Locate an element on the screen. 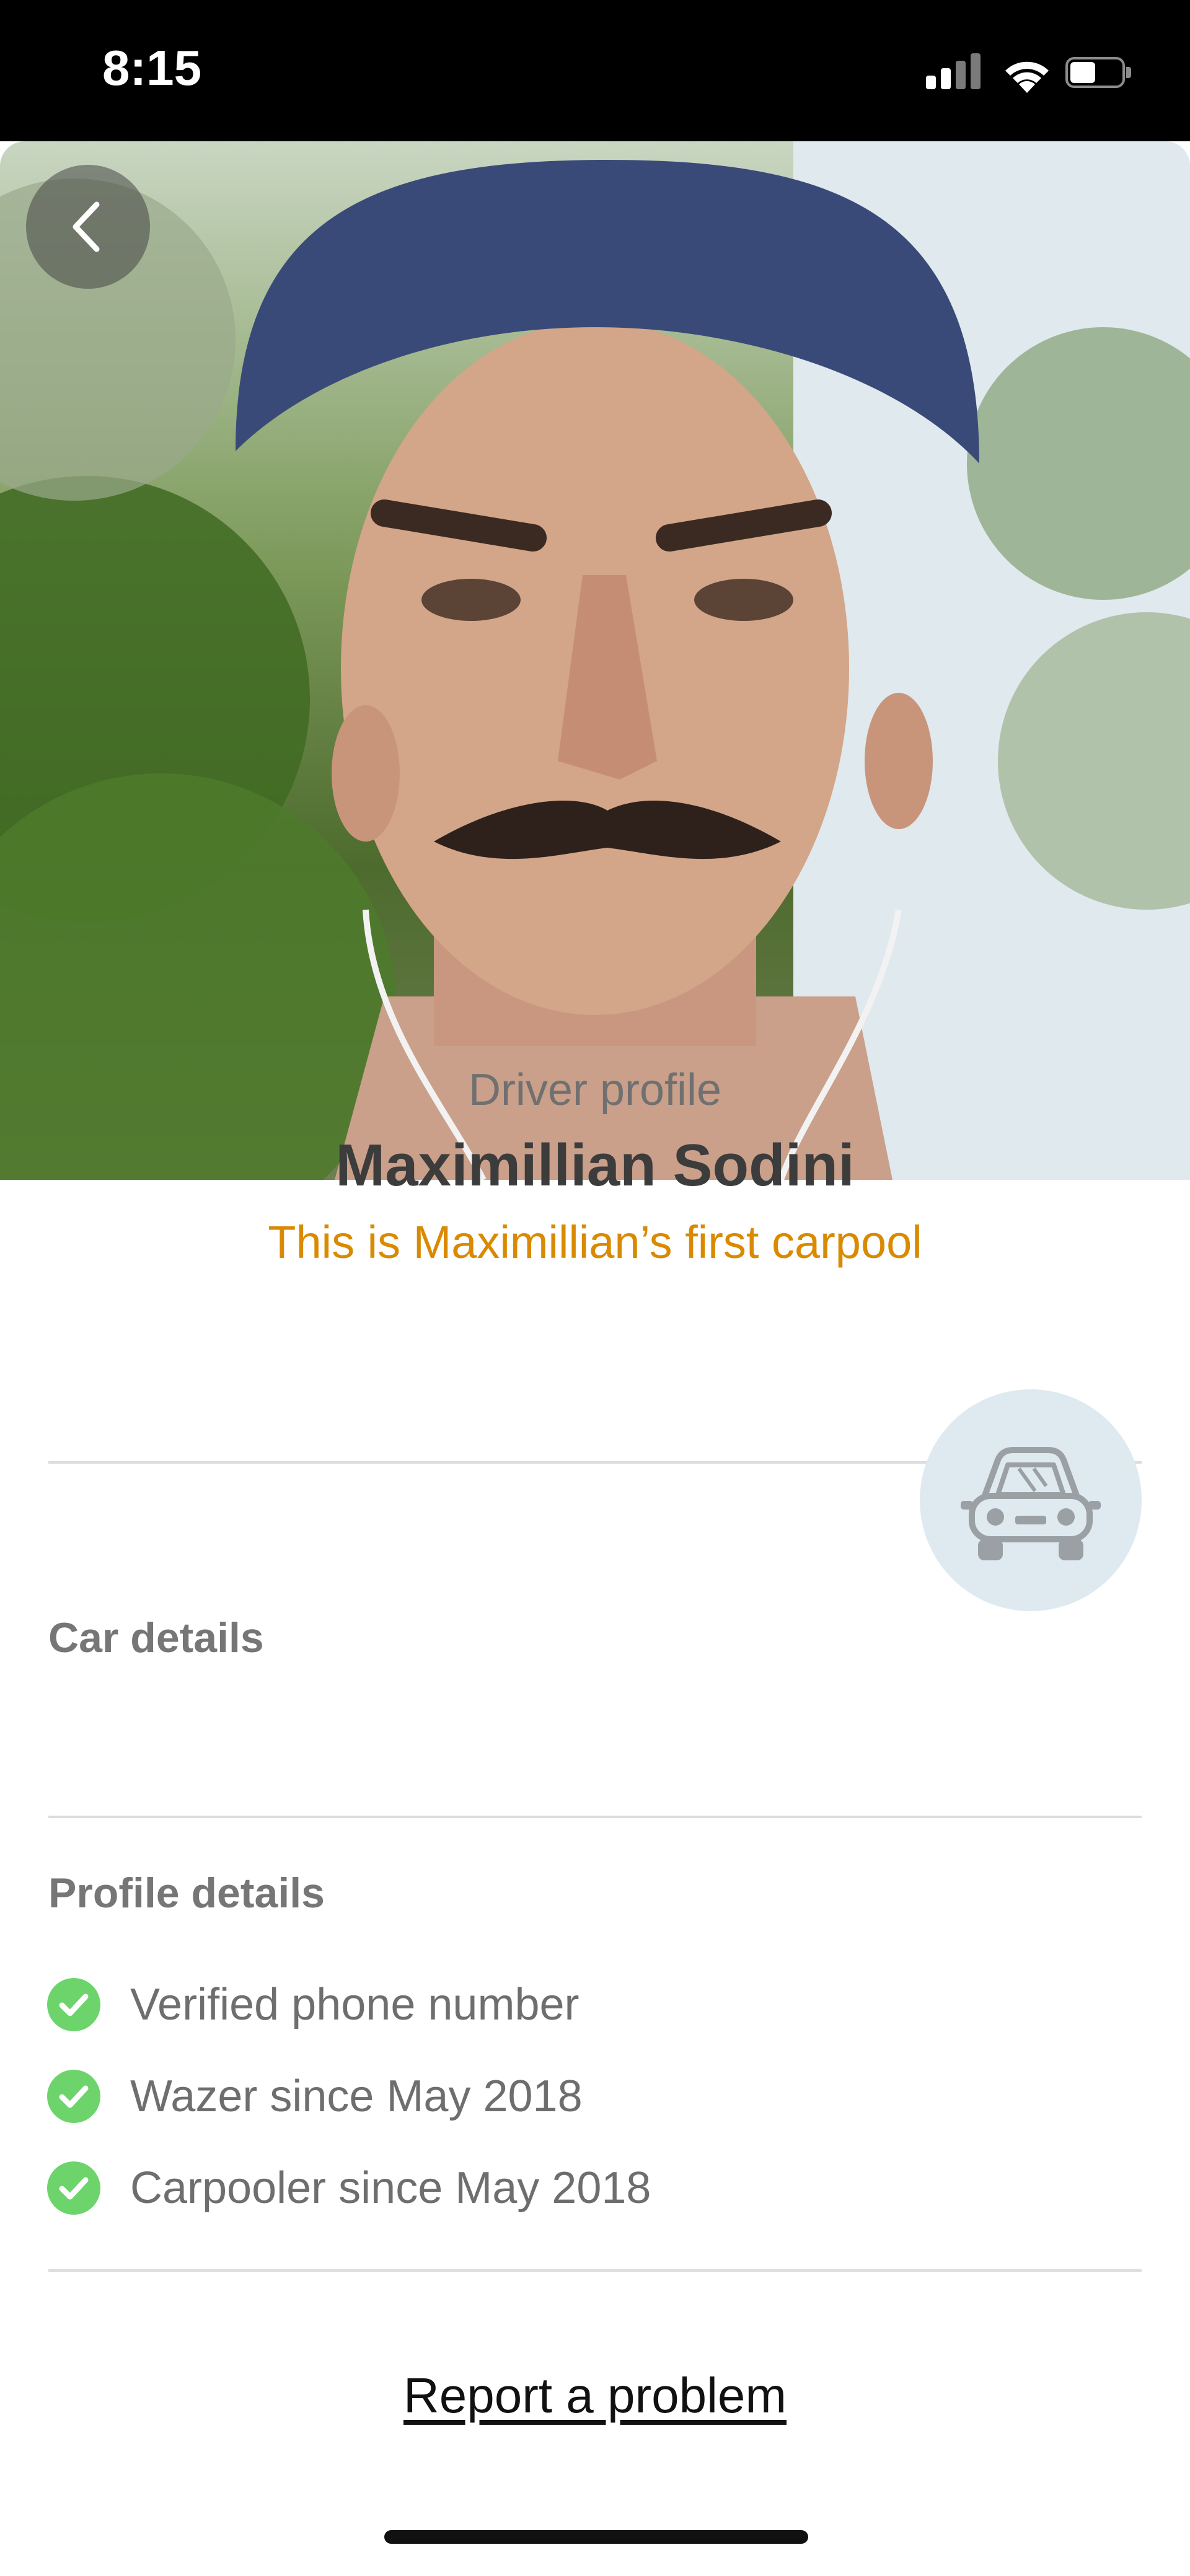 The image size is (1190, 2576). status-time: 8:15 is located at coordinates (152, 67).